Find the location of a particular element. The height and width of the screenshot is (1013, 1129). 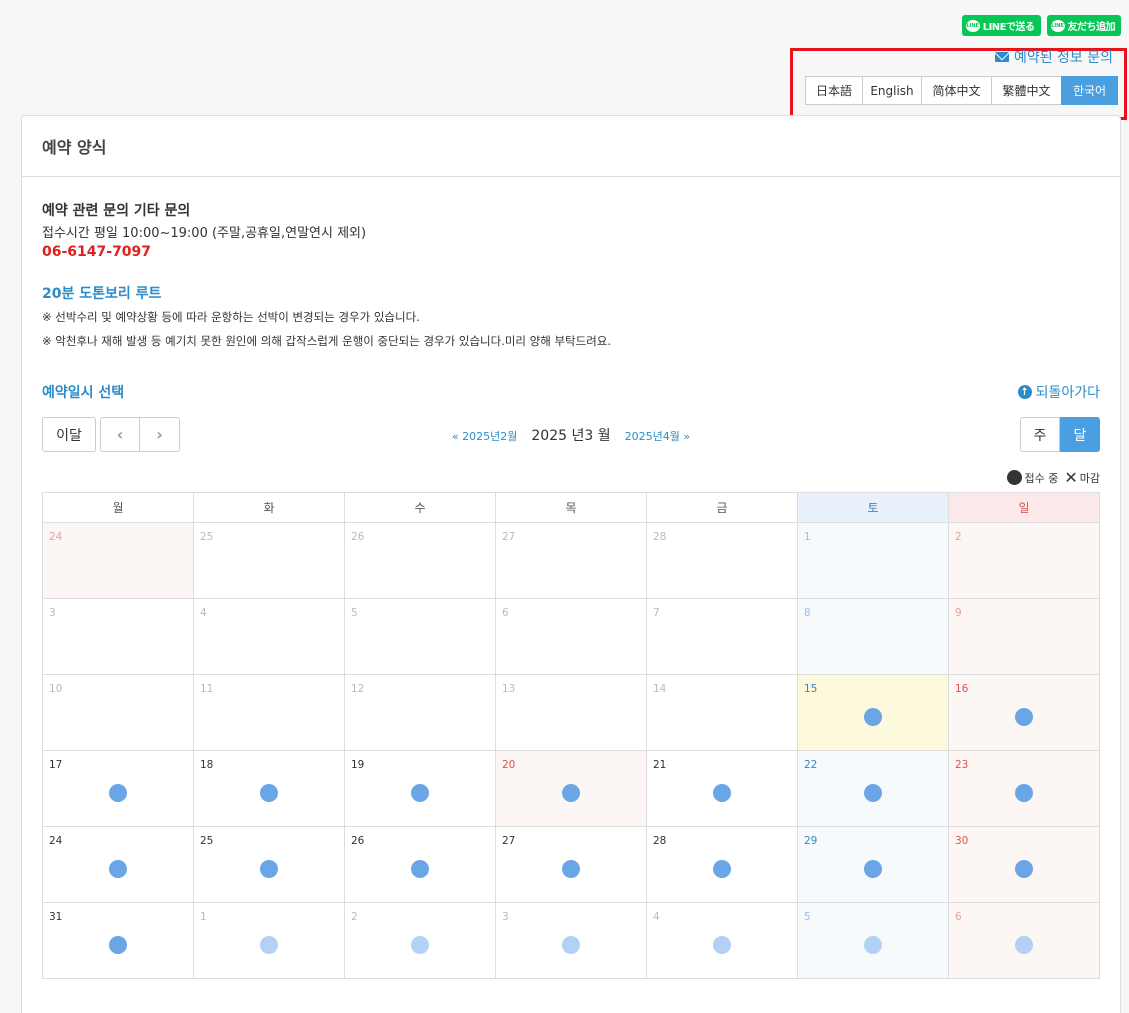

day-number: 18 is located at coordinates (207, 765).